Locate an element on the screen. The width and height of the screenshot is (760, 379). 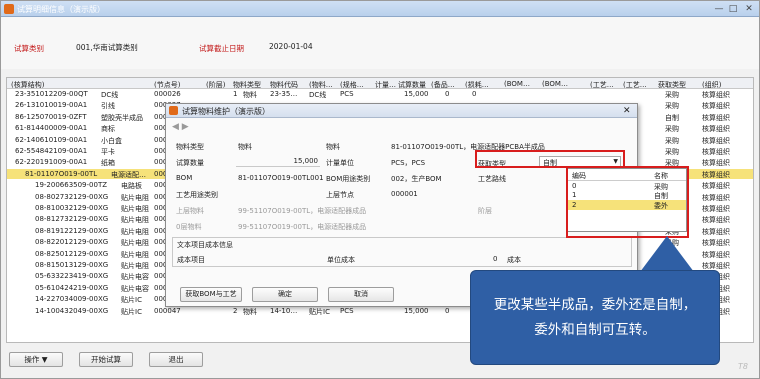
filter-header: 试算类别 001,华南试算类别 试算截止日期 2020-01-04 is located at coordinates (380, 43).